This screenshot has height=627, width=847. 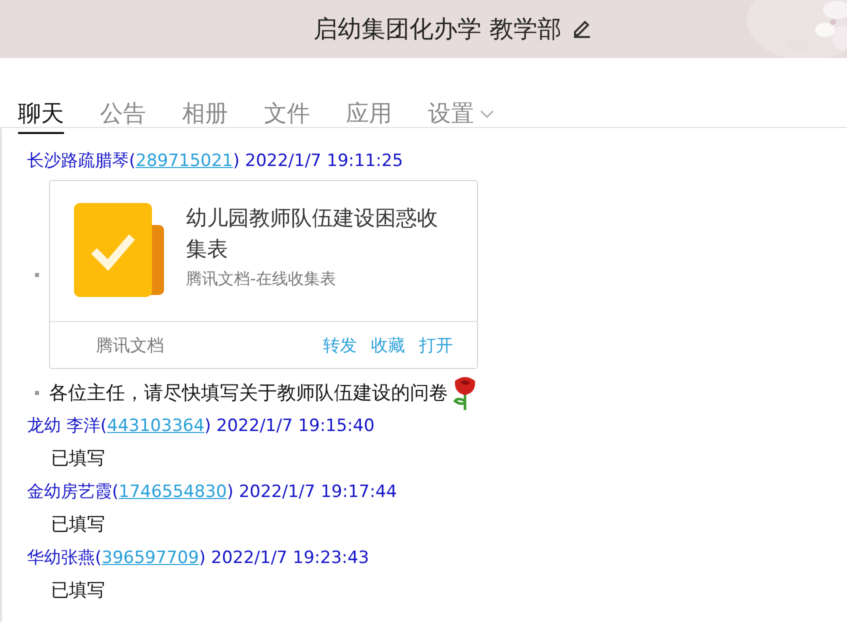 I want to click on message-text: 各位主任，请尽快填写关于教师队伍建设的问卷, so click(x=248, y=393).